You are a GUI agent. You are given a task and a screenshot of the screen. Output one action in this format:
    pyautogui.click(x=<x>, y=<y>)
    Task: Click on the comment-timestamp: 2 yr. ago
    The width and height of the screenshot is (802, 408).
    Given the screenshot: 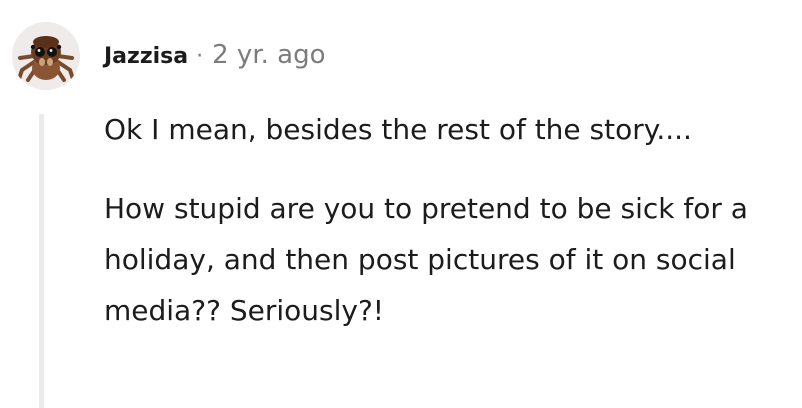 What is the action you would take?
    pyautogui.click(x=268, y=55)
    